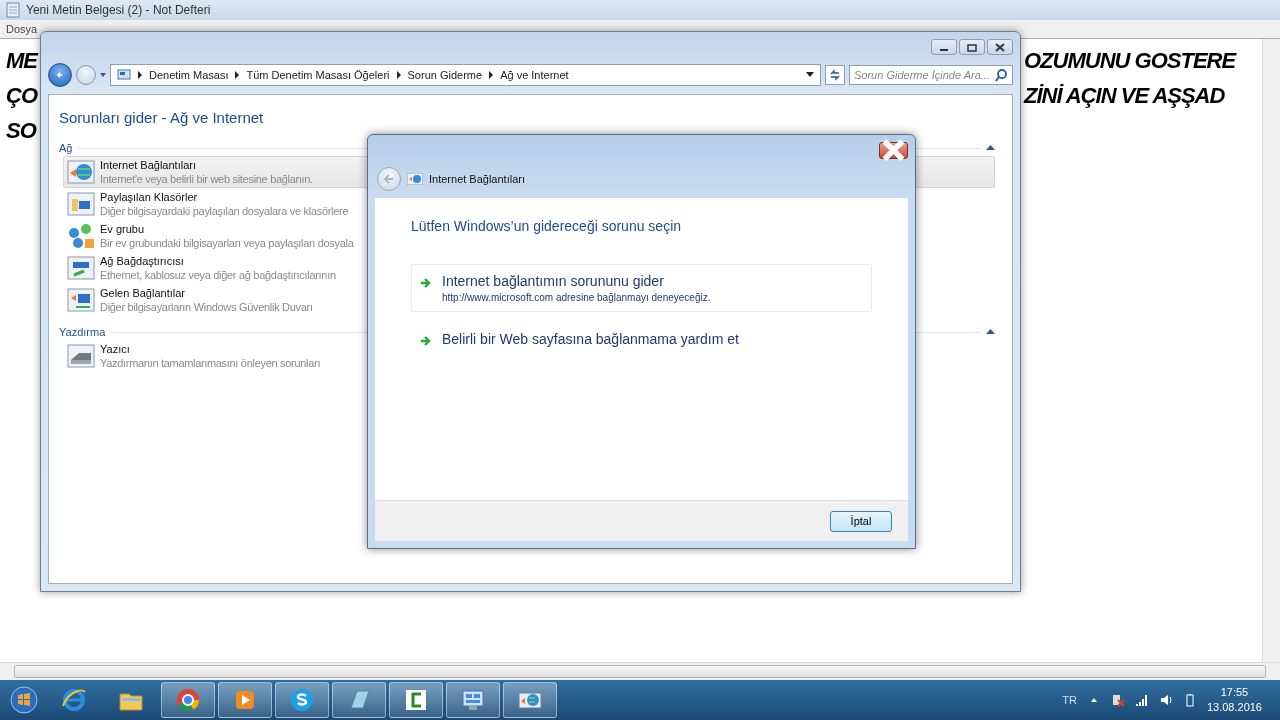 This screenshot has height=720, width=1280. I want to click on item-title: Paylaşılan Klasörler, so click(149, 197).